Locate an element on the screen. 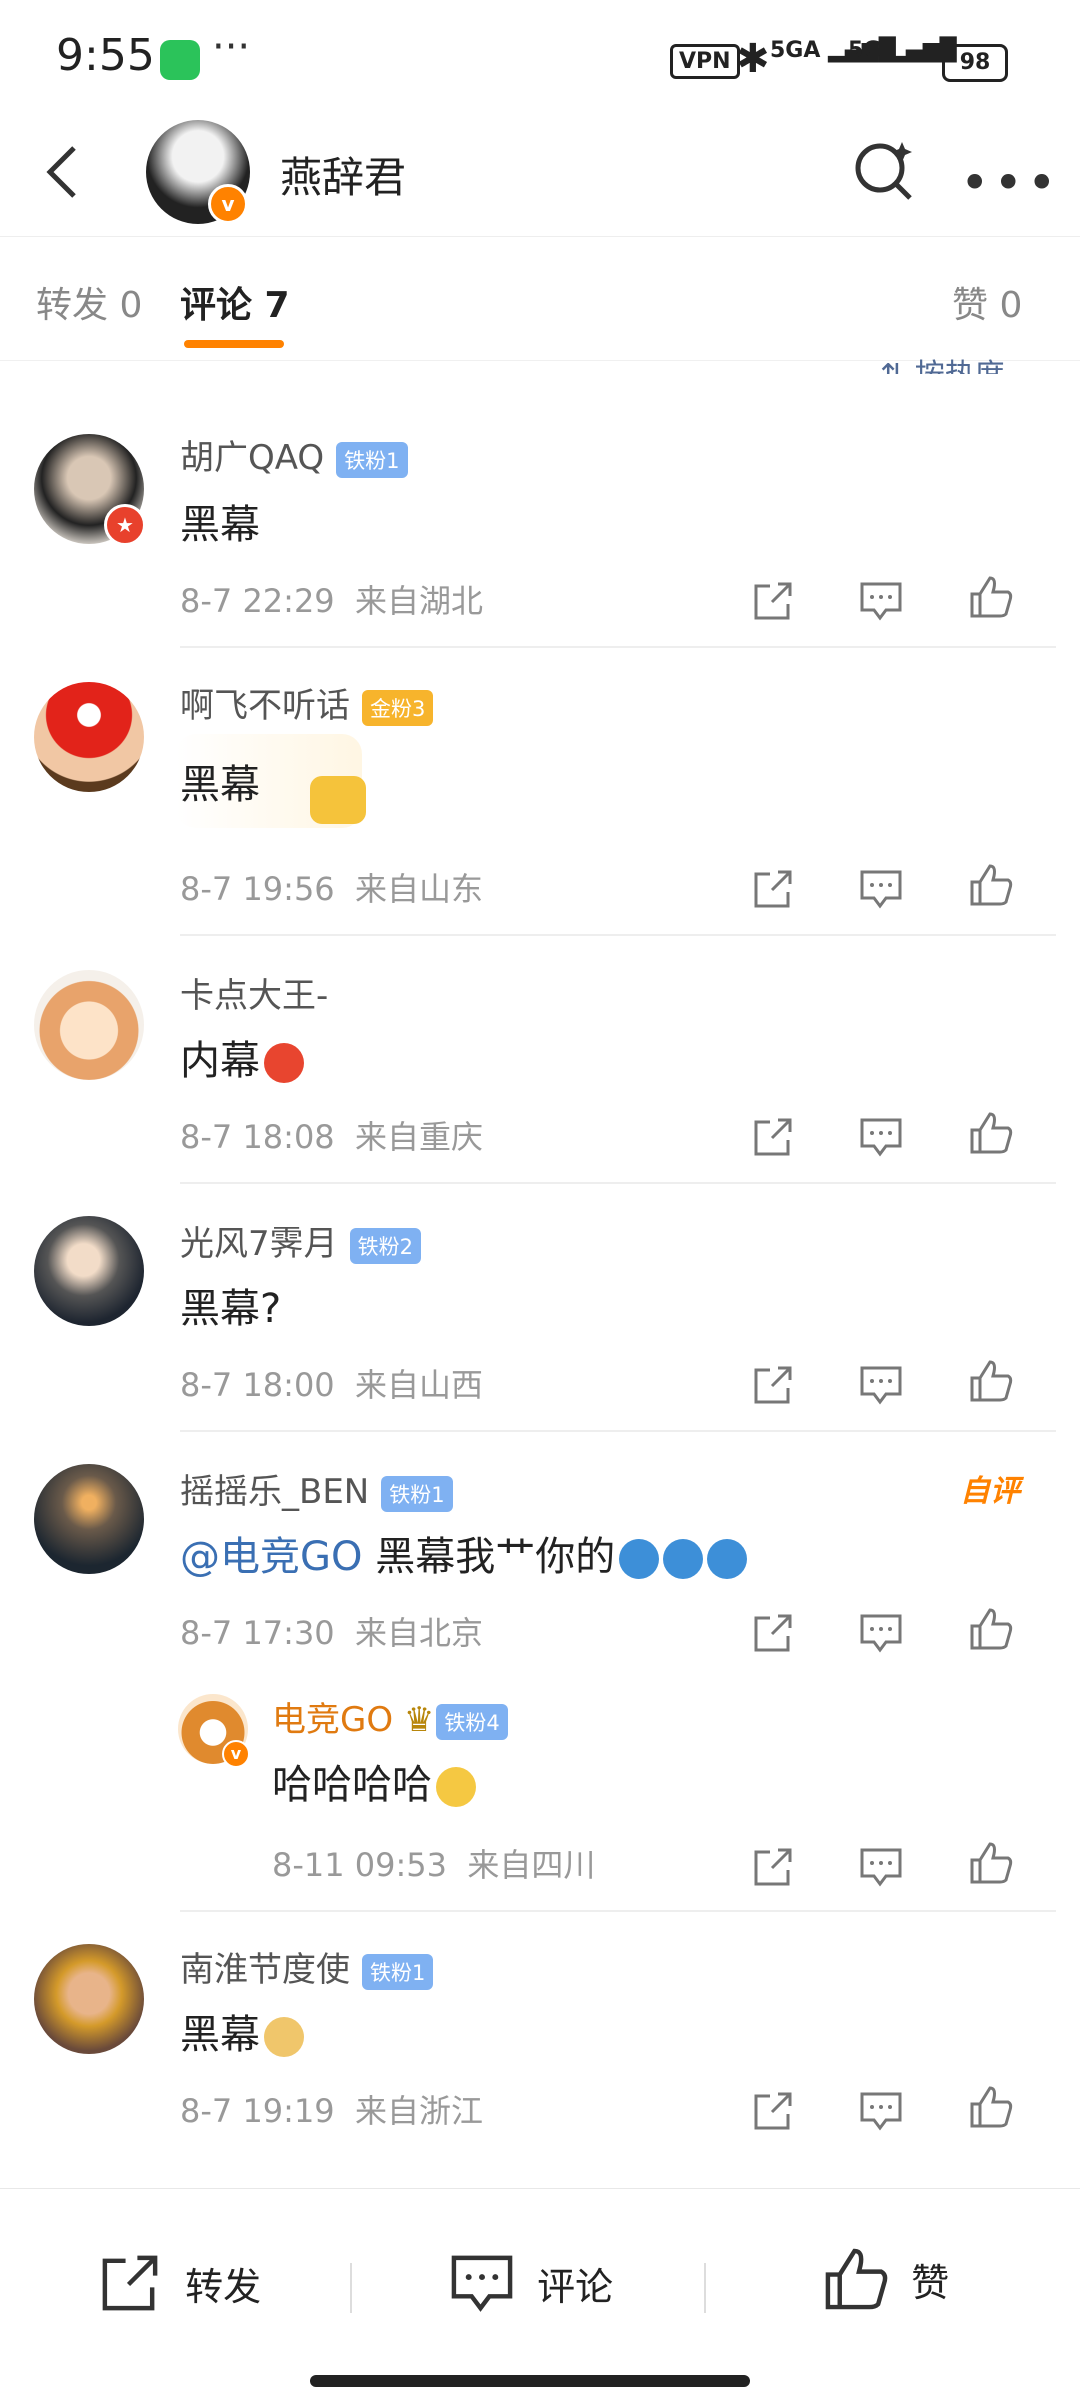 The height and width of the screenshot is (2404, 1080). like-label: 赞 is located at coordinates (930, 2282).